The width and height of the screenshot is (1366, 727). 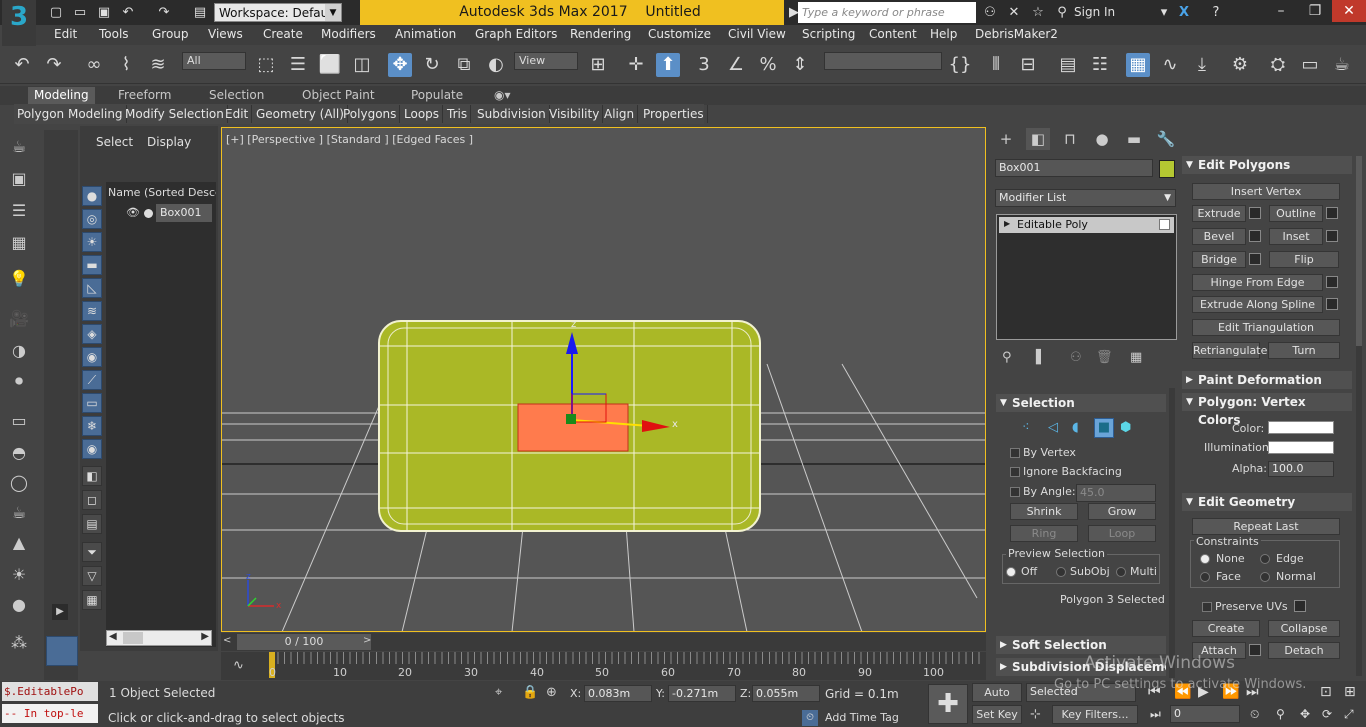 What do you see at coordinates (1086, 225) in the screenshot?
I see `stack-item-editable-poly: Editable Poly` at bounding box center [1086, 225].